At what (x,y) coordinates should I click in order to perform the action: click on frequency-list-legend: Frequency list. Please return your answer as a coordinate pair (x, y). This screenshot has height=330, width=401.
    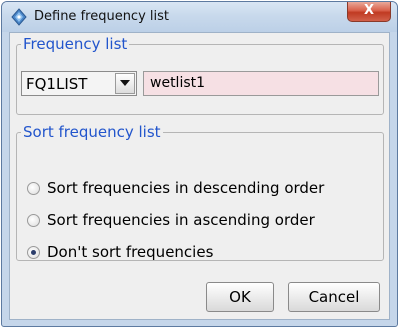
    Looking at the image, I should click on (75, 44).